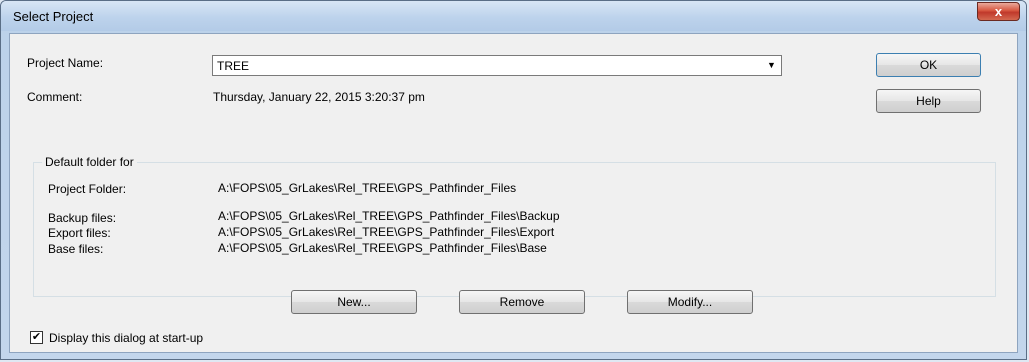  I want to click on close-button: x, so click(998, 11).